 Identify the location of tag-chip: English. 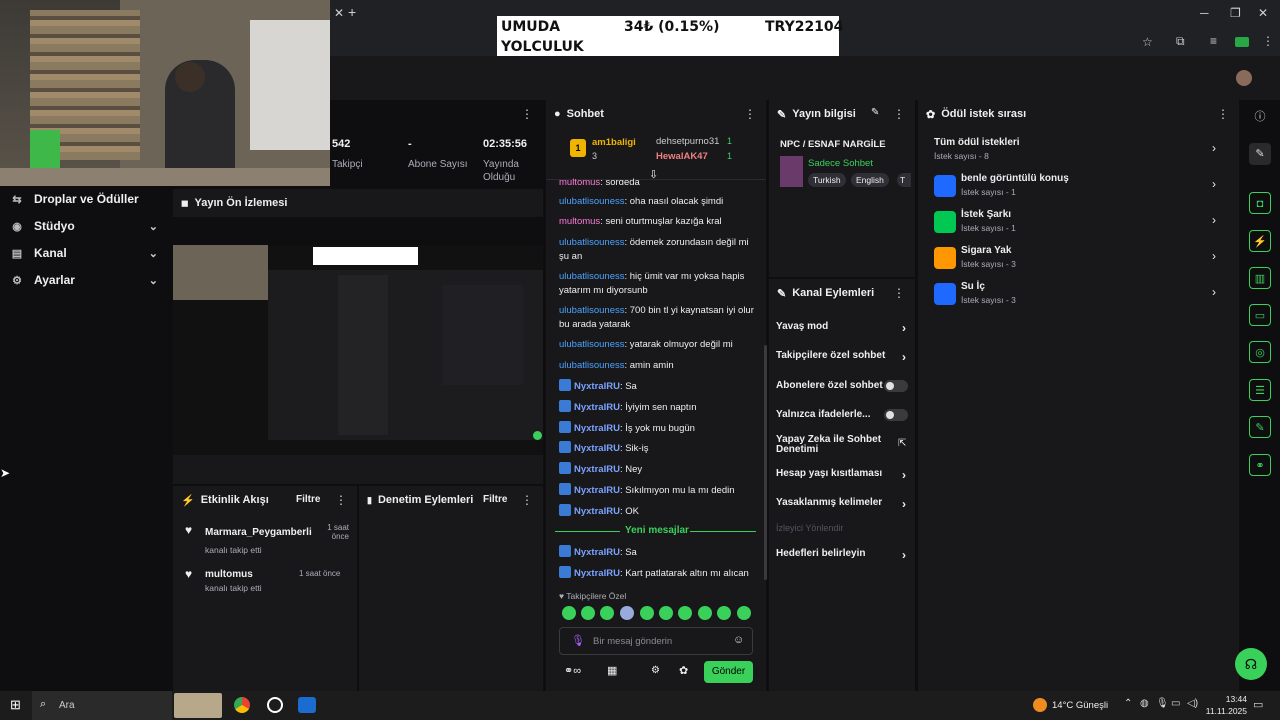
(870, 180).